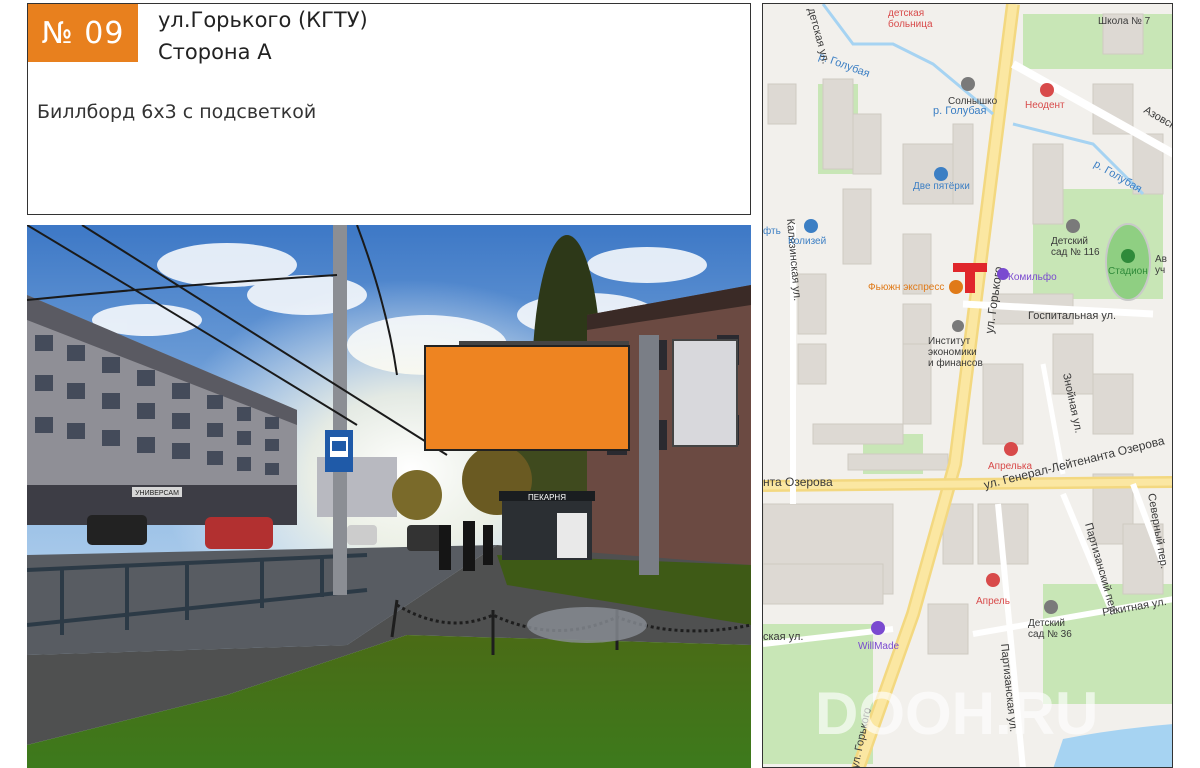 Image resolution: width=1200 pixels, height=768 pixels. I want to click on stadium-icon, so click(1128, 256).